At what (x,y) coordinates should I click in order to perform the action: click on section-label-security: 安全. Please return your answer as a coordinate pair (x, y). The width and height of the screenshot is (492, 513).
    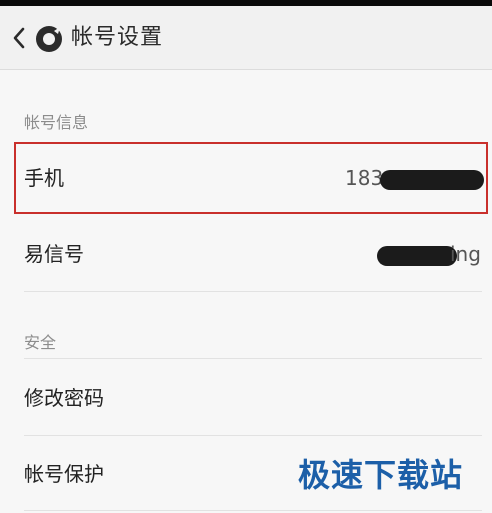
    Looking at the image, I should click on (40, 342).